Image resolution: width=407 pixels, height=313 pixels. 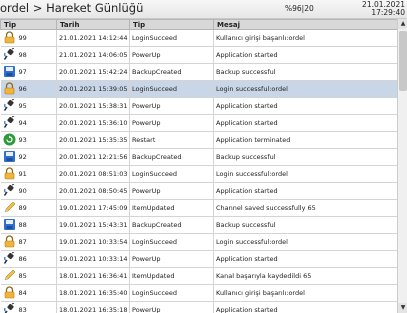 I want to click on scroll-up-arrow-icon: ▲, so click(x=402, y=24).